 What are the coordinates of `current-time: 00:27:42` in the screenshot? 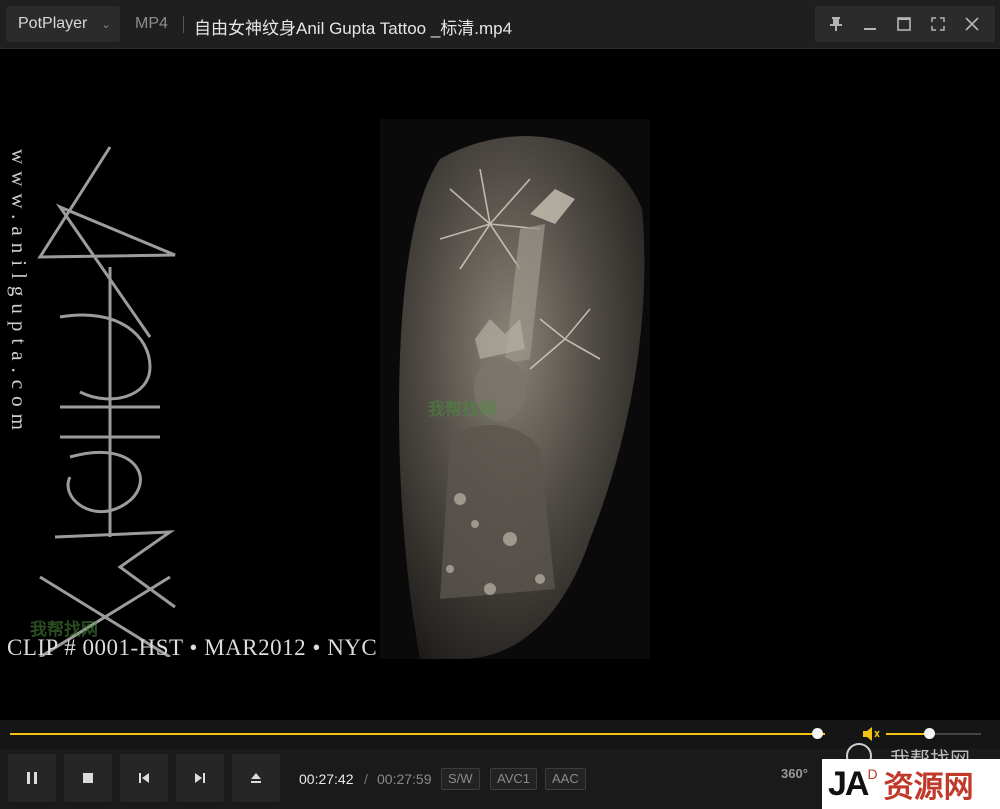 It's located at (326, 779).